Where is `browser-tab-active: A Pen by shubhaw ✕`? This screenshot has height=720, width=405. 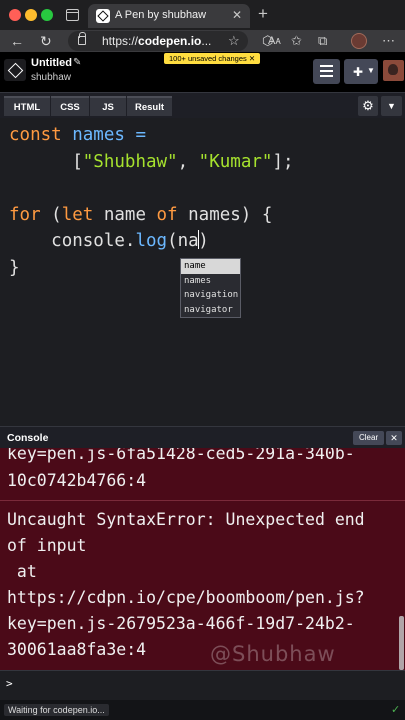 browser-tab-active: A Pen by shubhaw ✕ is located at coordinates (169, 16).